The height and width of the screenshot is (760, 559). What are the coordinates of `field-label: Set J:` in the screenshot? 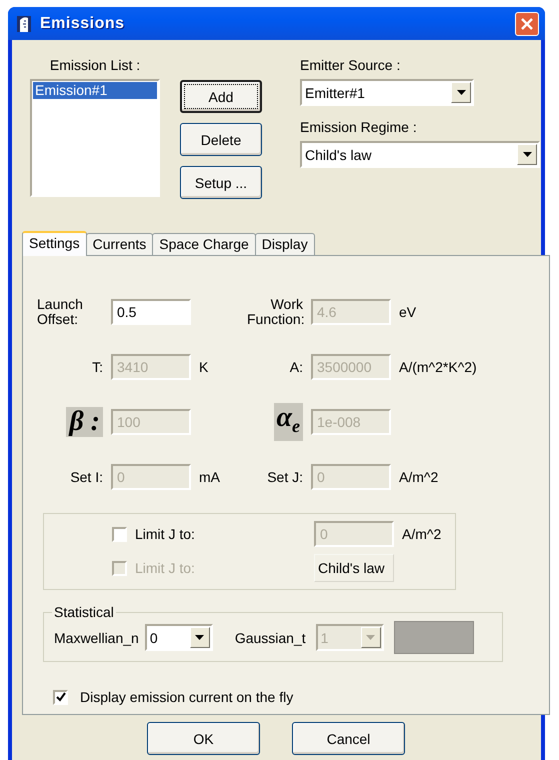 It's located at (284, 477).